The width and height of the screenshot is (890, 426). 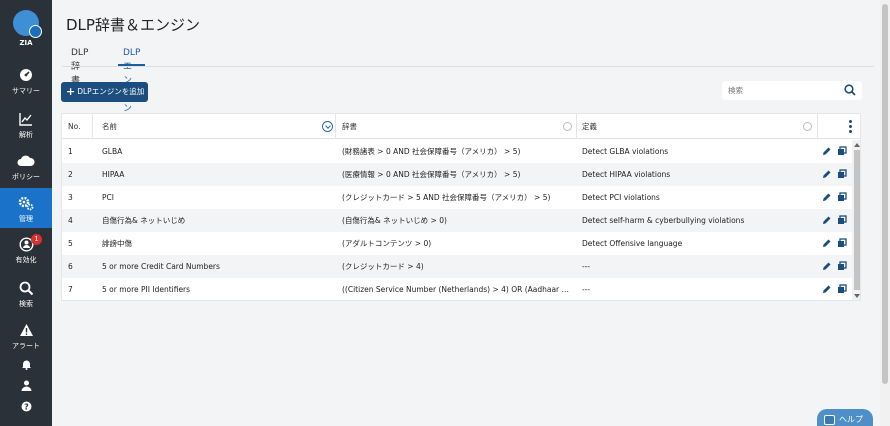 What do you see at coordinates (26, 76) in the screenshot?
I see `dashboard-gauge-icon` at bounding box center [26, 76].